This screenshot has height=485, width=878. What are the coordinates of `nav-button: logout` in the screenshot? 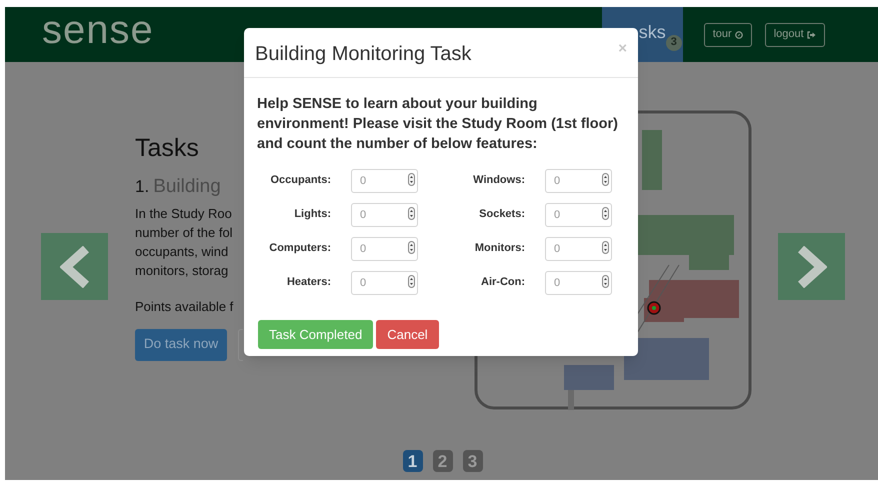 It's located at (794, 34).